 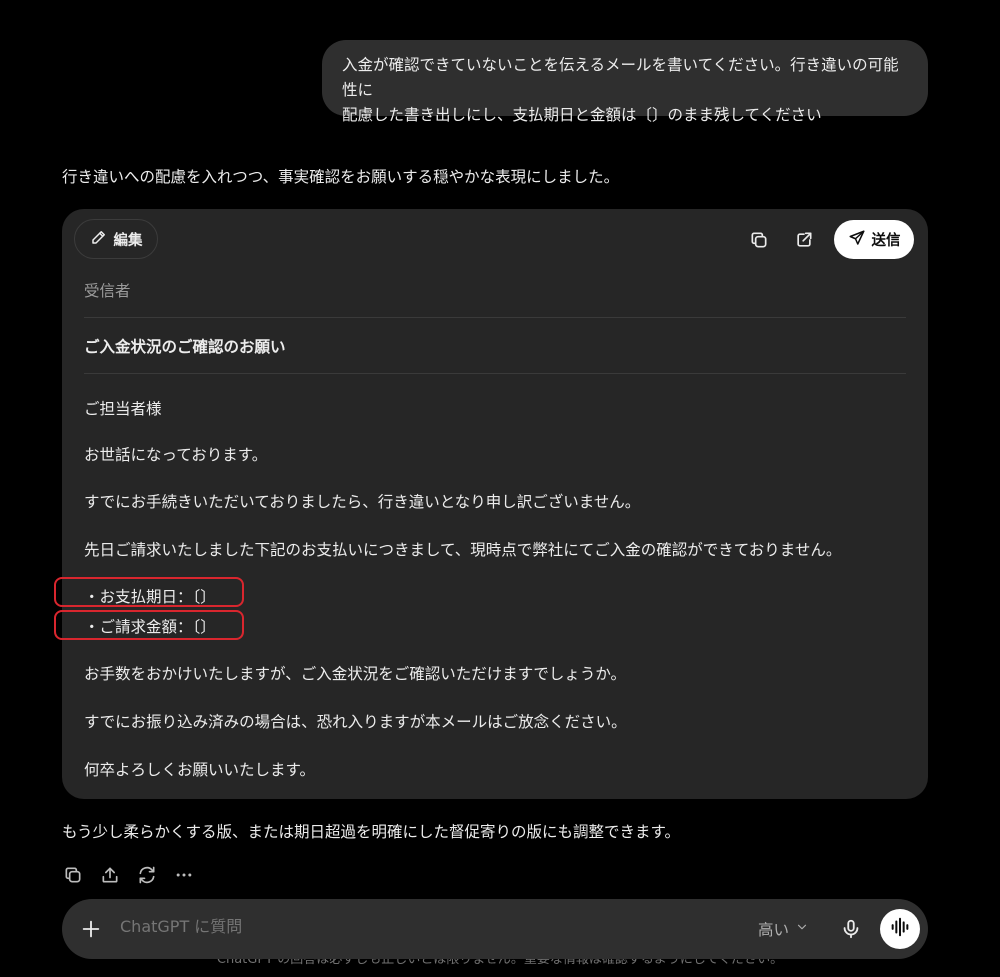 I want to click on edit-button-label: 編集, so click(x=128, y=240).